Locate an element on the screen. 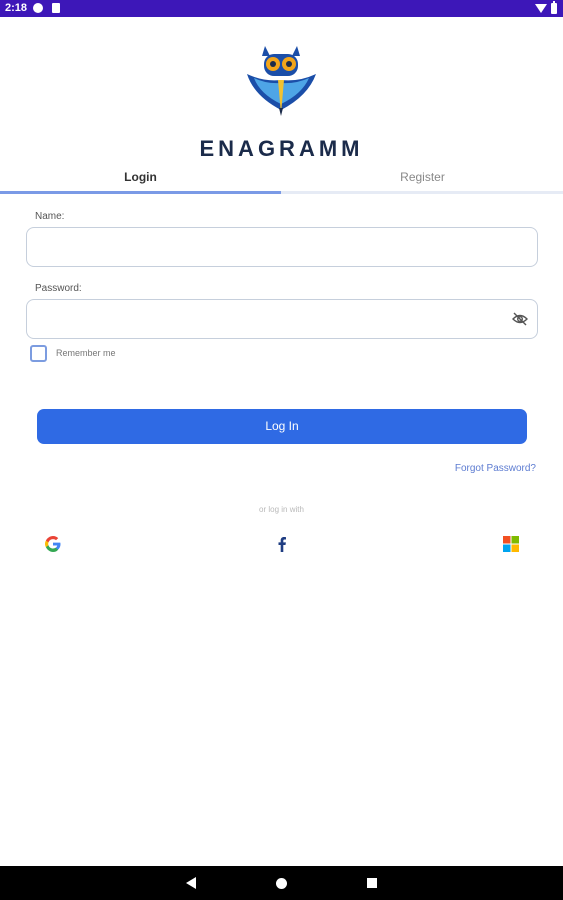 This screenshot has height=900, width=563. tab-login: Login is located at coordinates (140, 178).